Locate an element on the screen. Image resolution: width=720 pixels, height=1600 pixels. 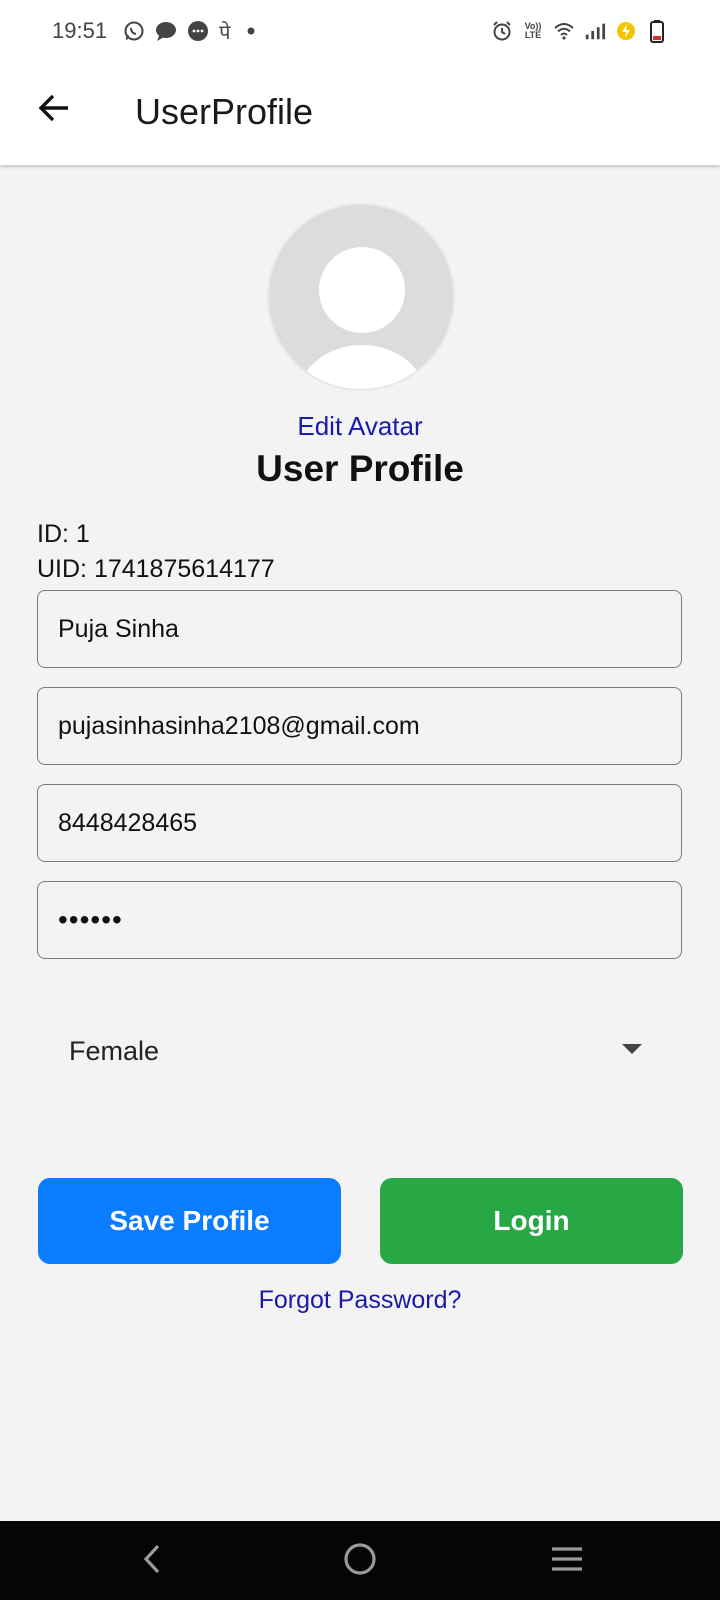
gender-selected-value: Female is located at coordinates (114, 1050).